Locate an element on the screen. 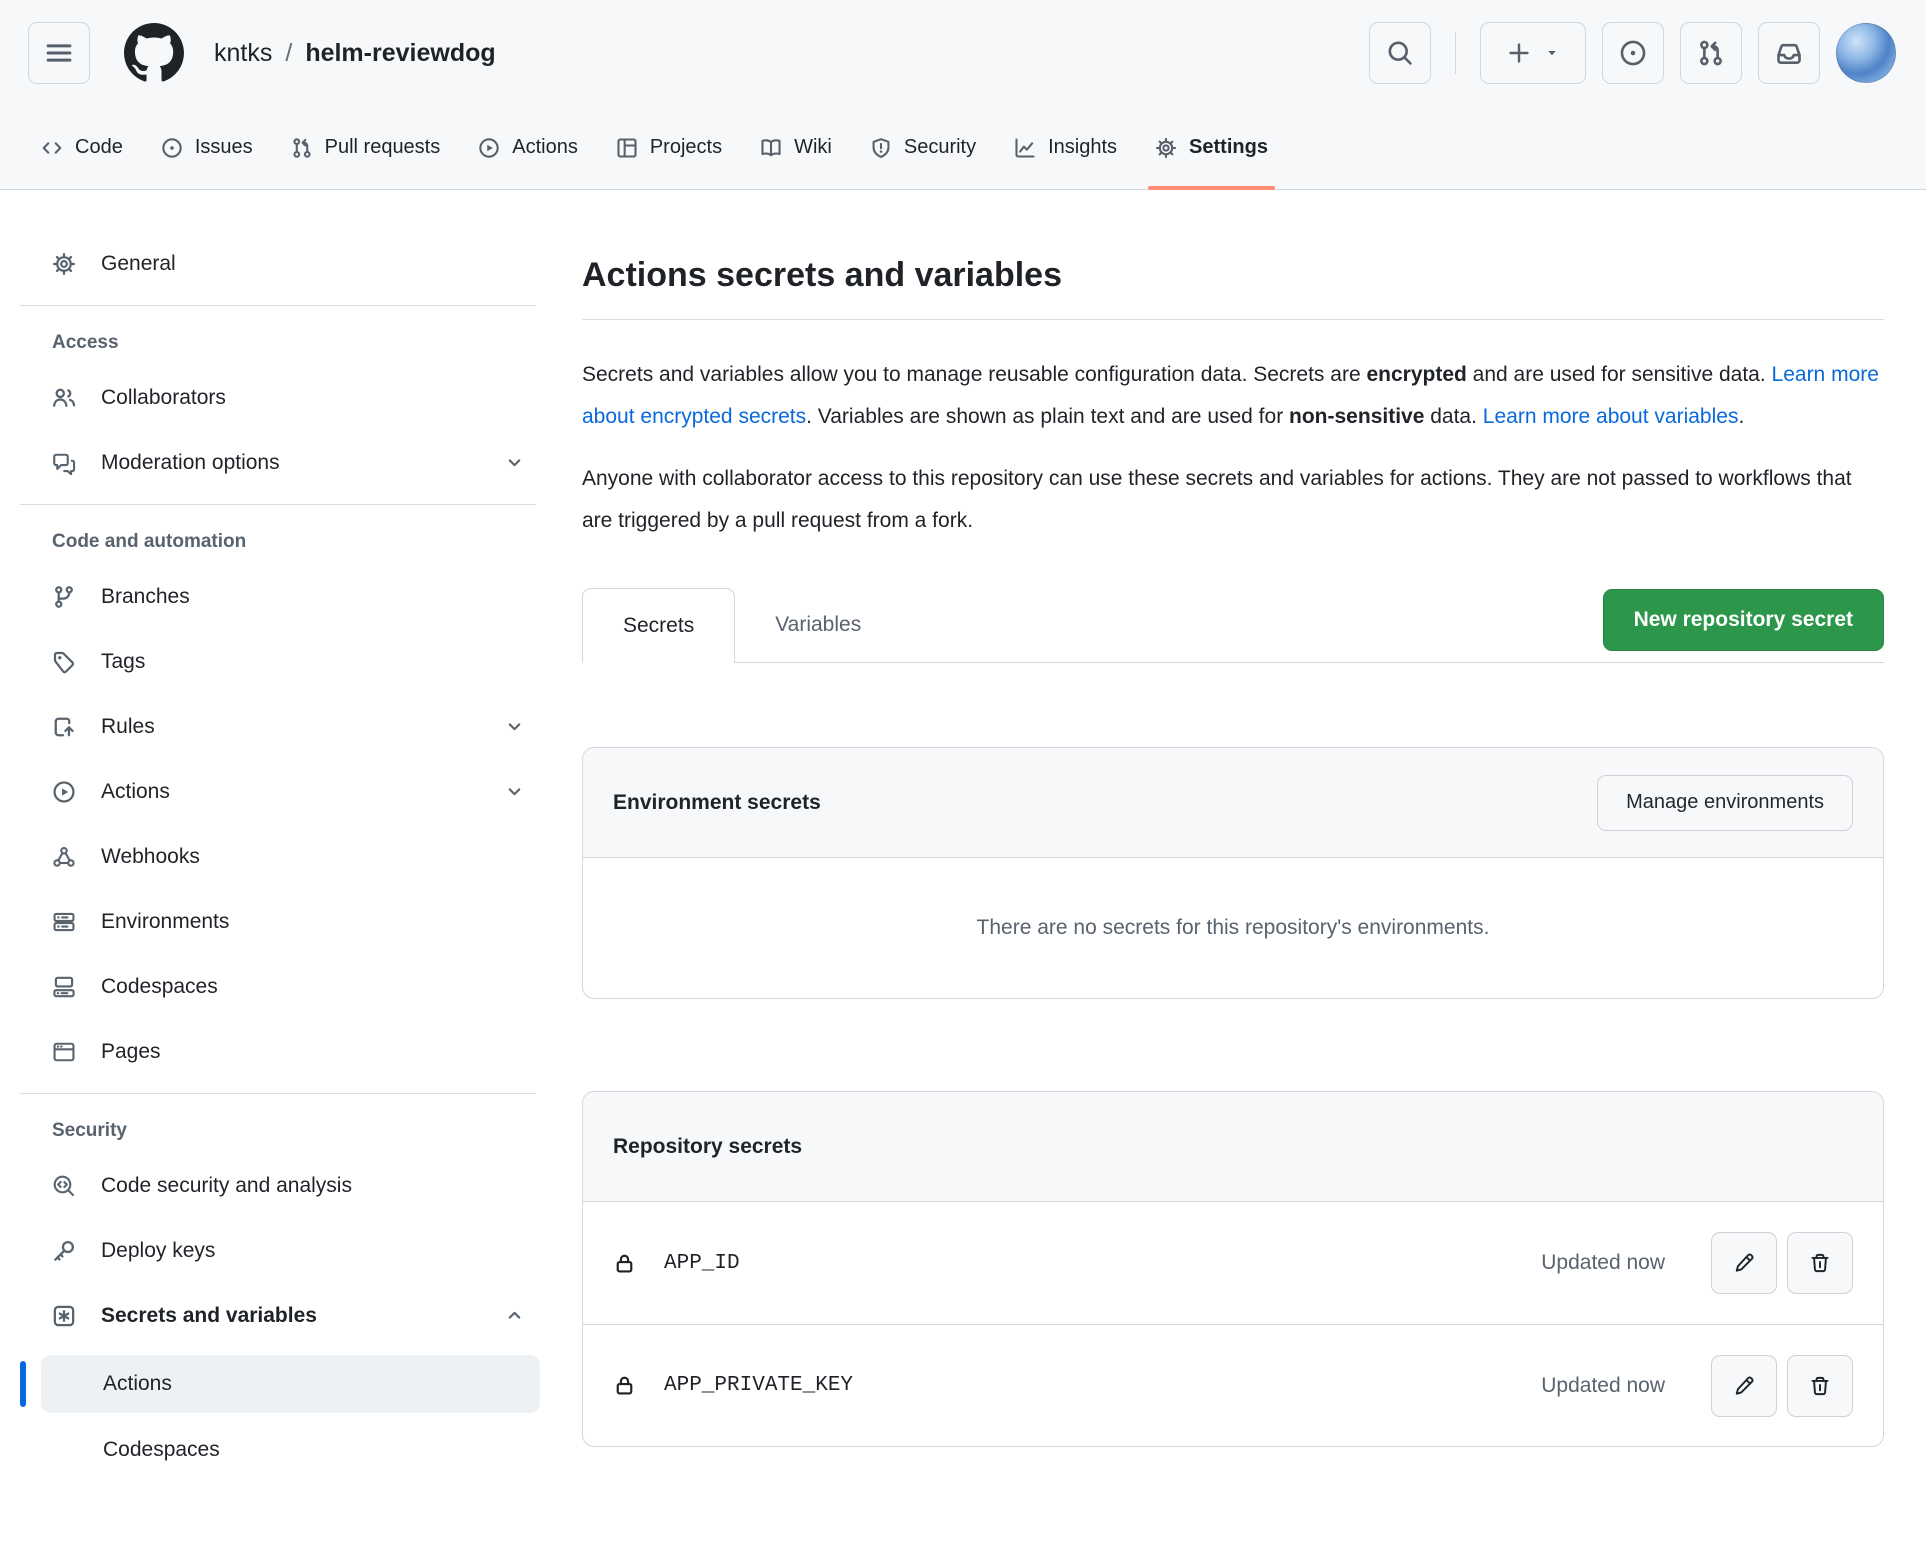 The width and height of the screenshot is (1926, 1546). breadcrumb-repo-link: helm-reviewdog is located at coordinates (400, 53).